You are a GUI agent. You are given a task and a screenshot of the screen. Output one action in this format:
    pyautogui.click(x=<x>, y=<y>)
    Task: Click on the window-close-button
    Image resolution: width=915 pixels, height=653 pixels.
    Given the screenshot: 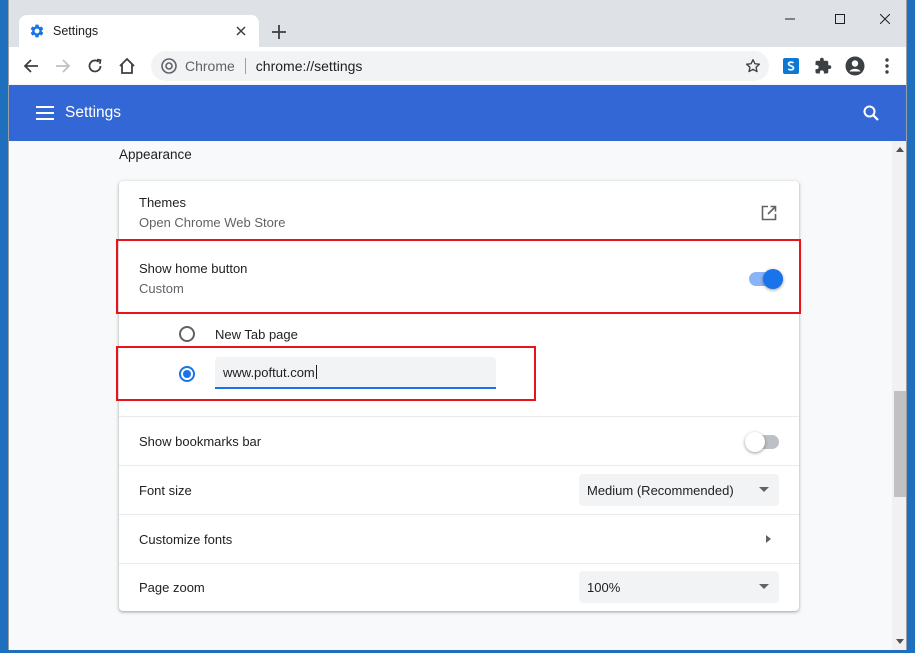 What is the action you would take?
    pyautogui.click(x=884, y=19)
    